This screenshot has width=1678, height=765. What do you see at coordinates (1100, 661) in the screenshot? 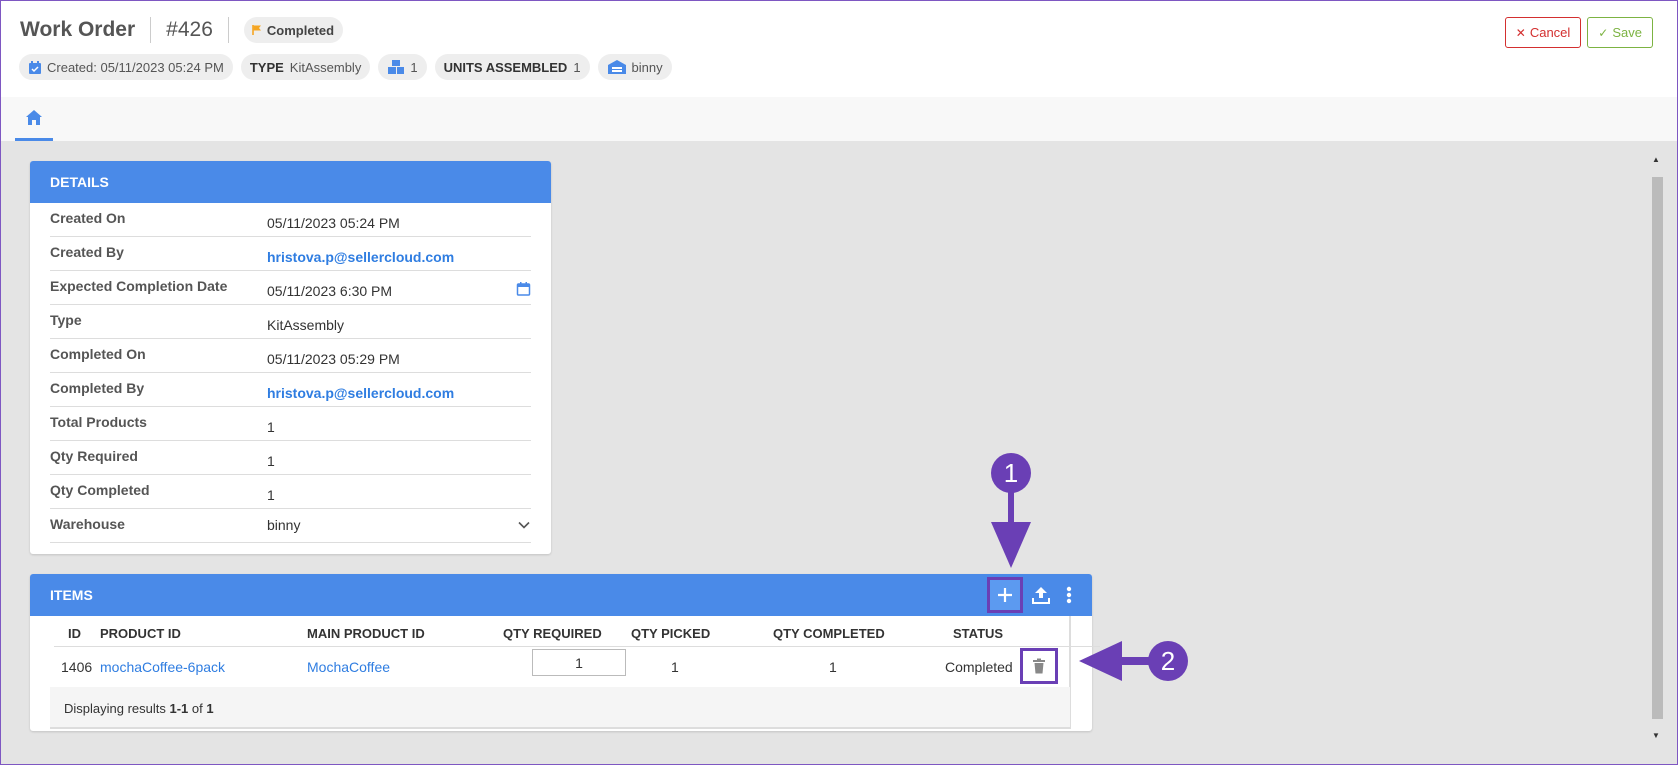
I see `arrow-2-head` at bounding box center [1100, 661].